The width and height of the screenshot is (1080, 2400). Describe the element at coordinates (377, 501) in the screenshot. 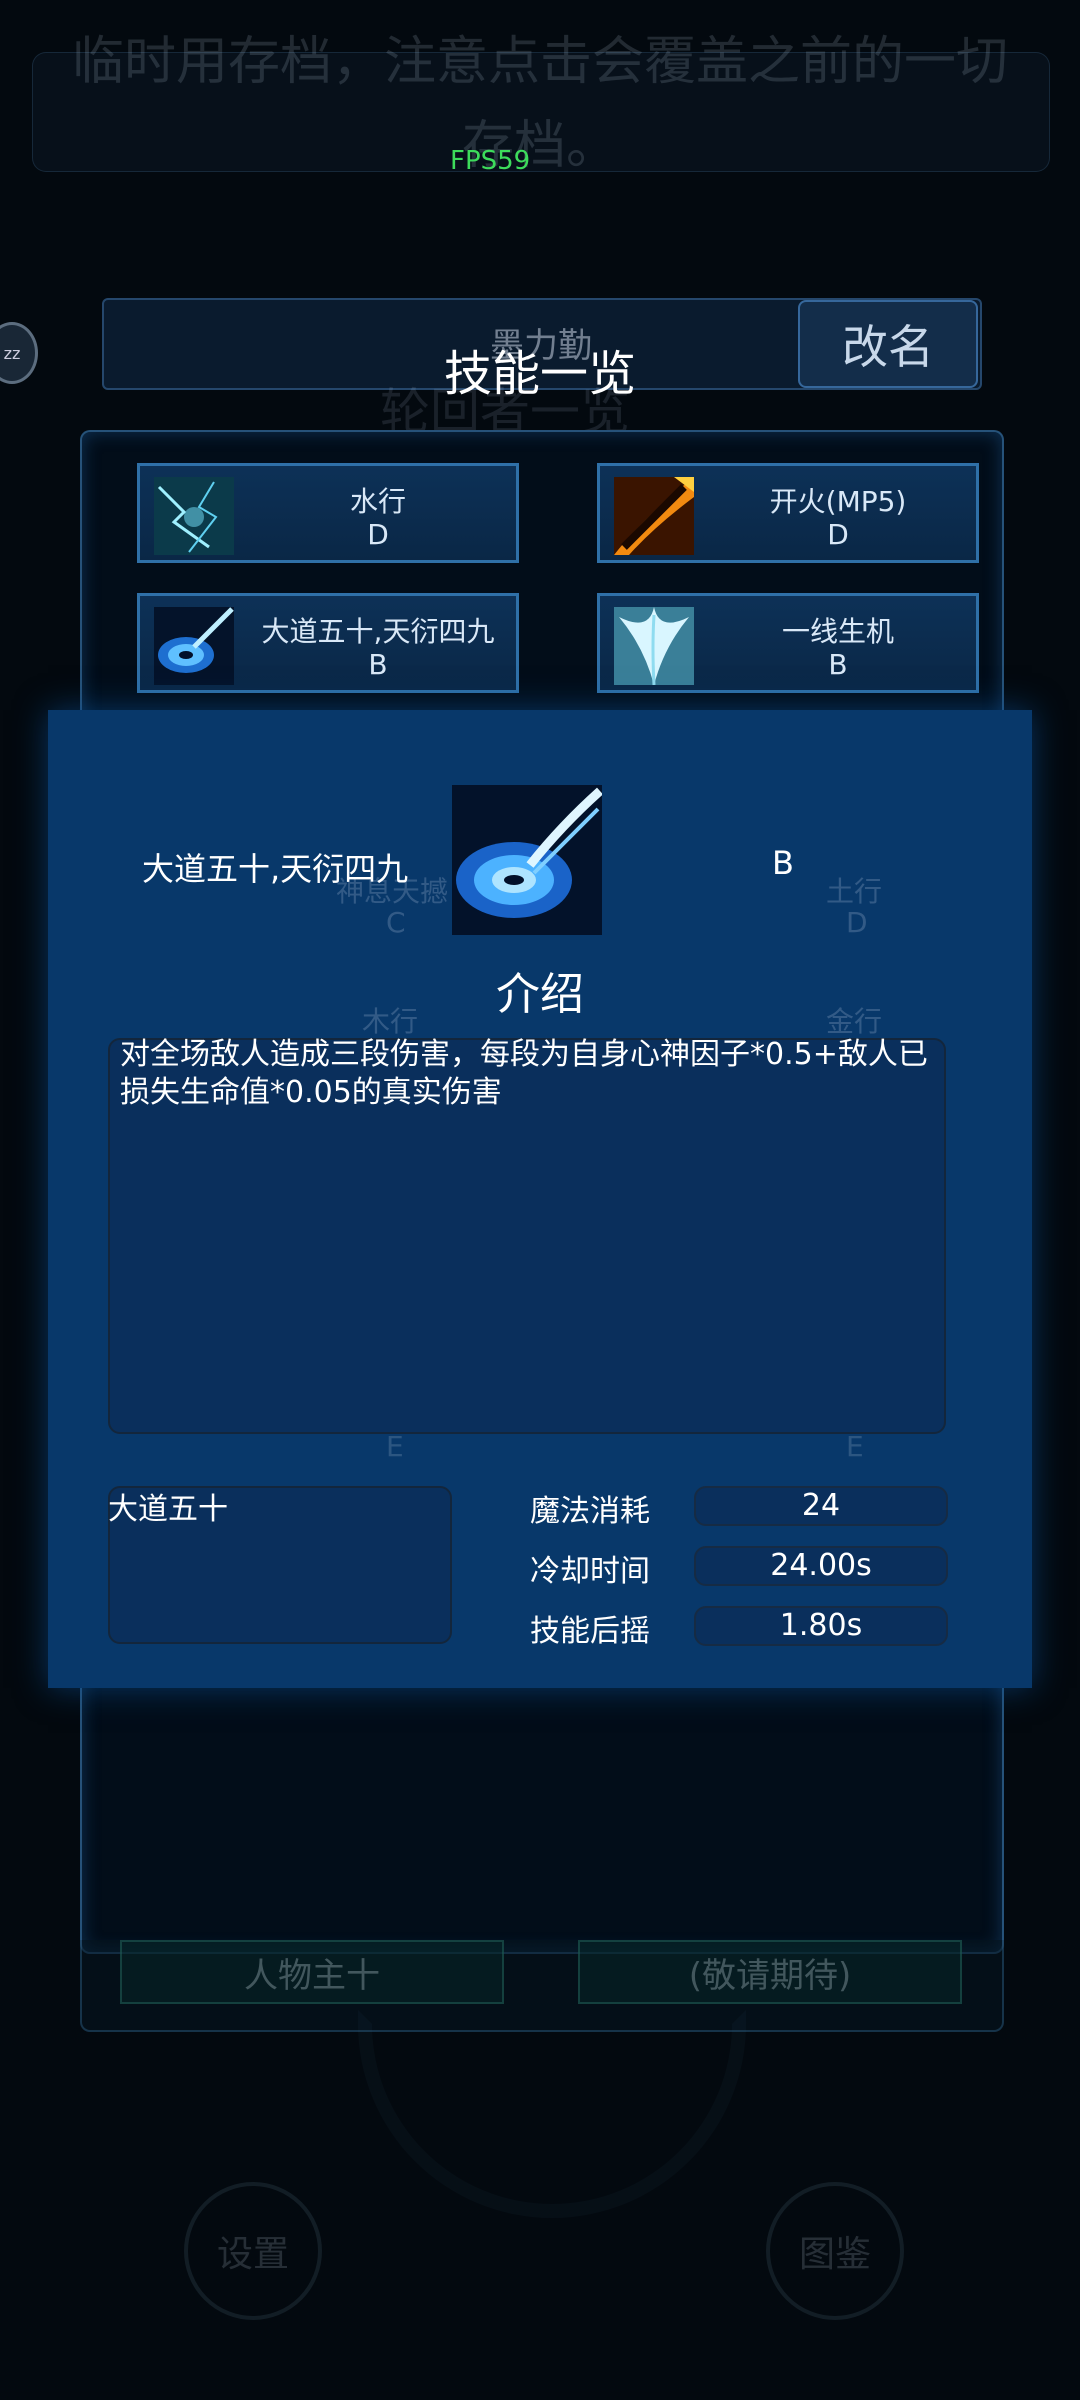

I see `skill-name: 水行` at that location.